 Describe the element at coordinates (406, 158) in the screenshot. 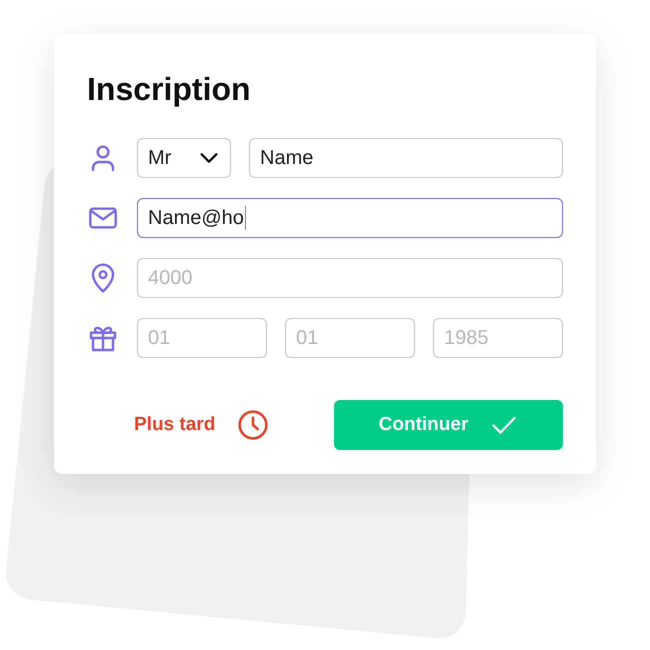

I see `input-field: Name` at that location.